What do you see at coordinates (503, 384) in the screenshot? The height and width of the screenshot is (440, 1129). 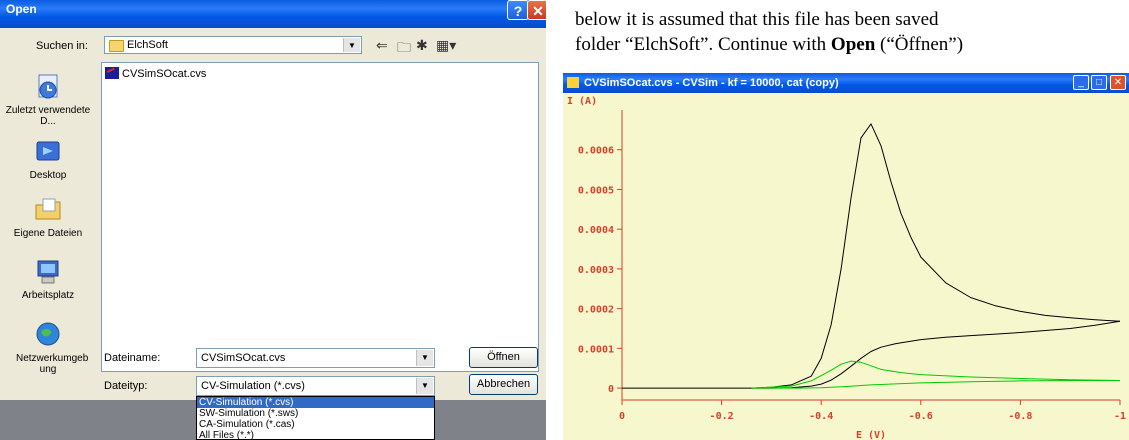 I see `cancel-button: Abbrechen` at bounding box center [503, 384].